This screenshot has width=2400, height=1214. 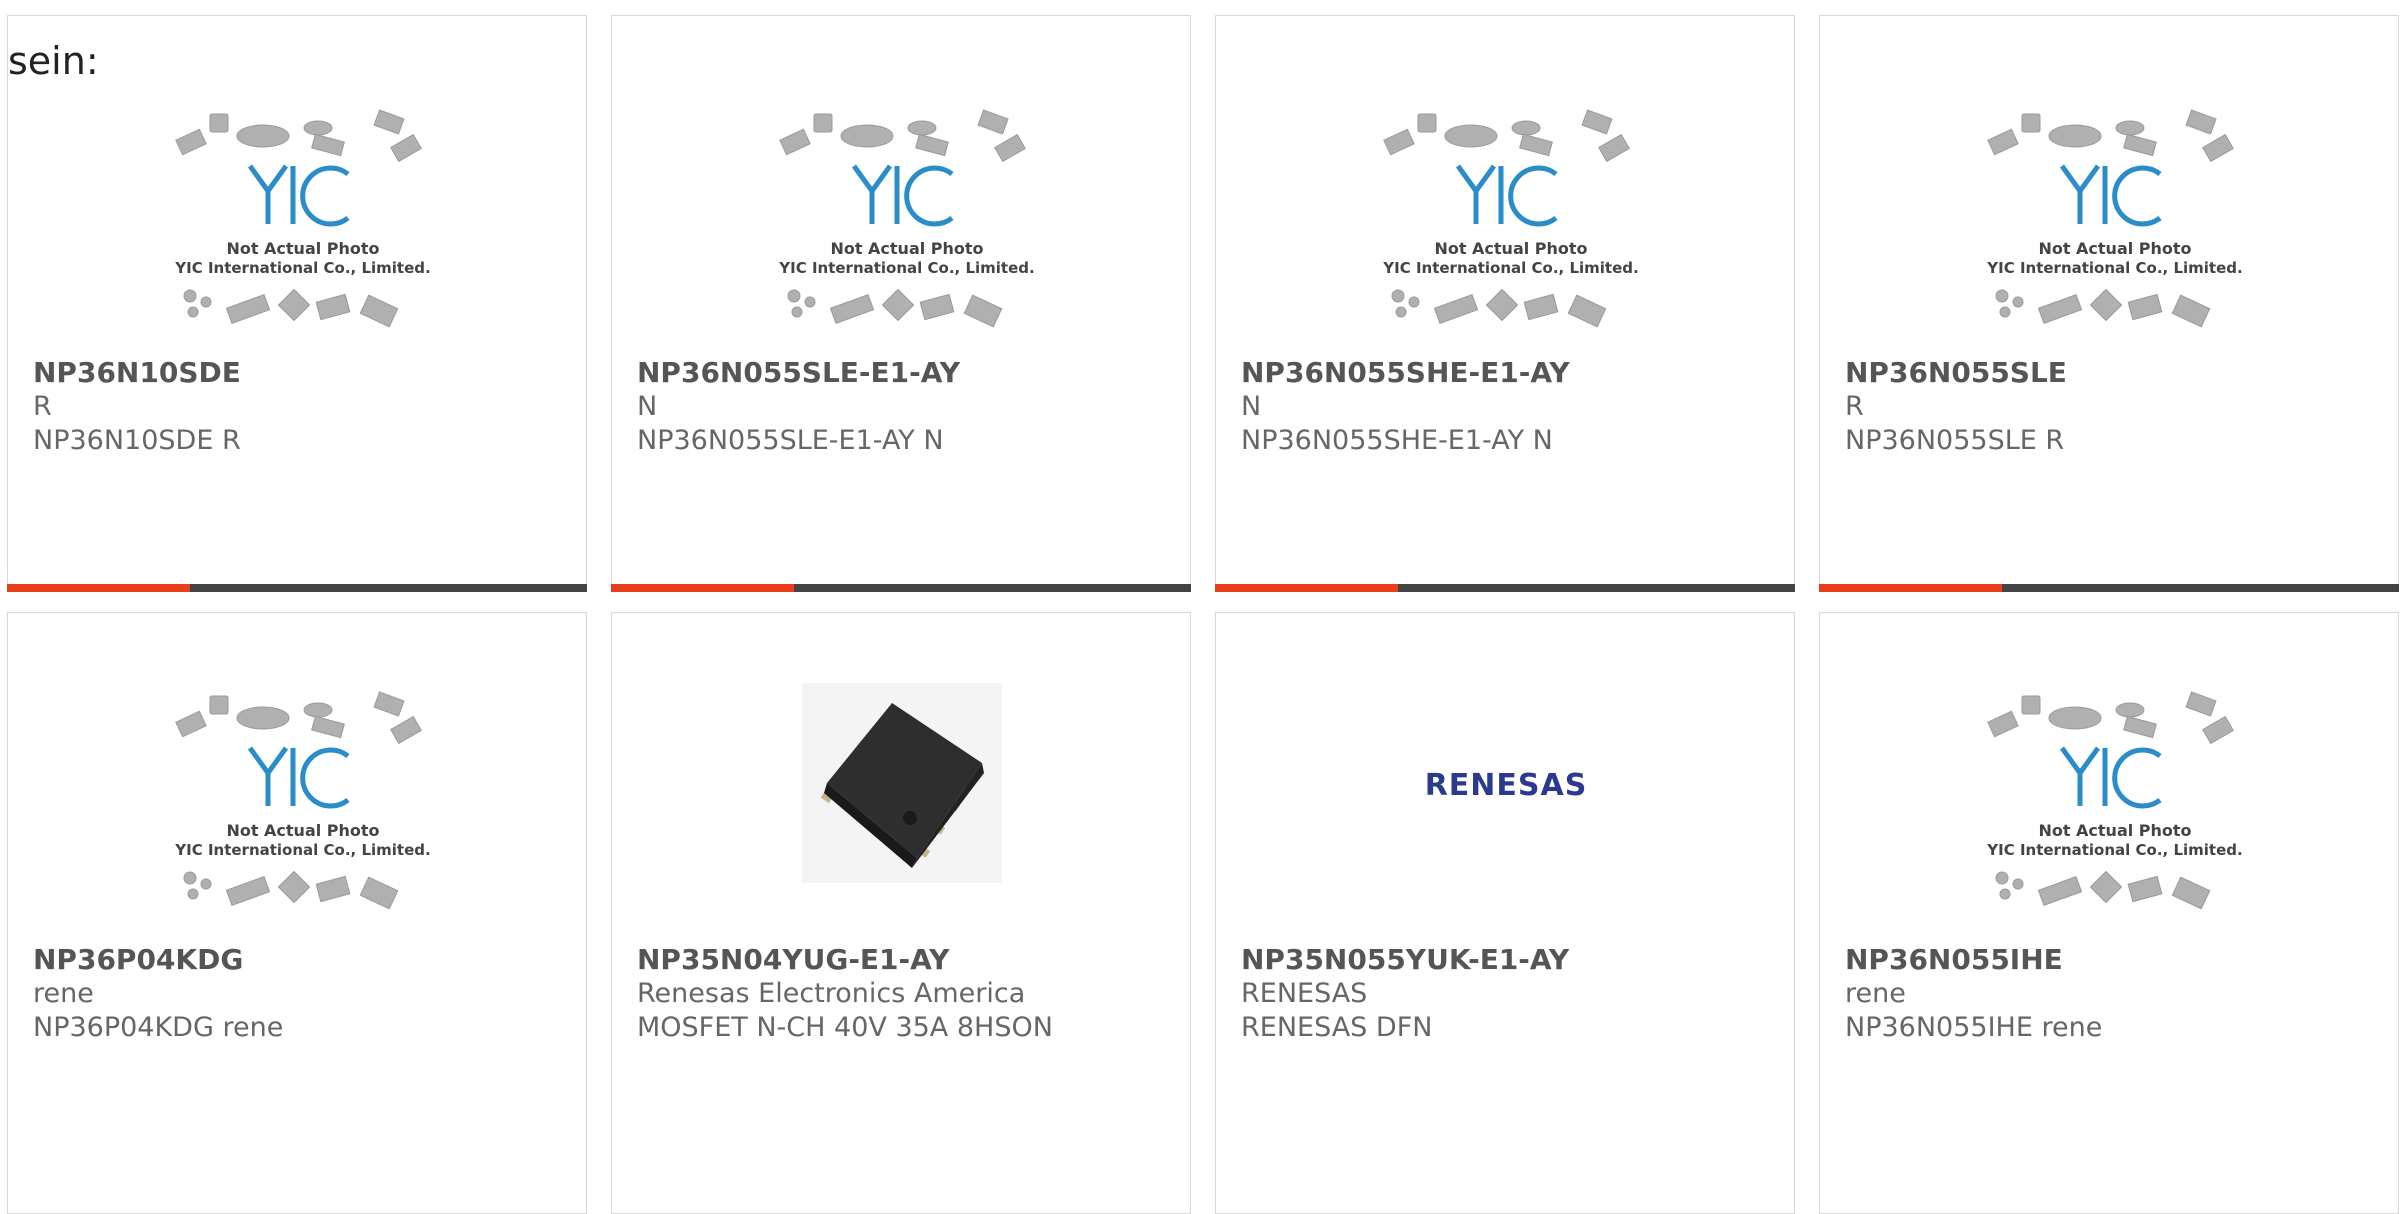 What do you see at coordinates (158, 1027) in the screenshot?
I see `description: NP36P04KDG rene` at bounding box center [158, 1027].